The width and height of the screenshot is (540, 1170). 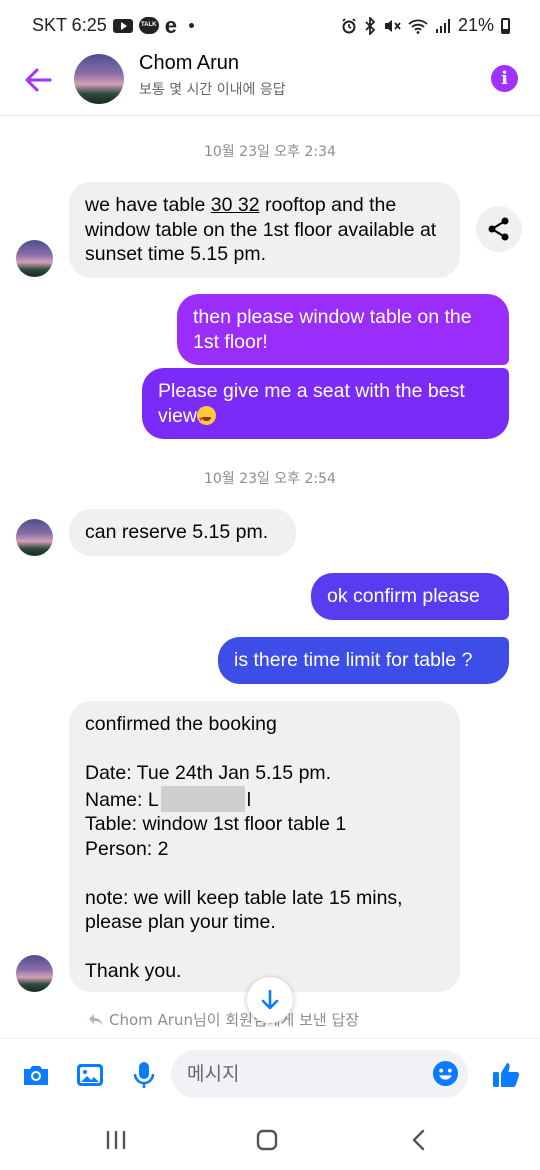 What do you see at coordinates (267, 1140) in the screenshot?
I see `home-icon` at bounding box center [267, 1140].